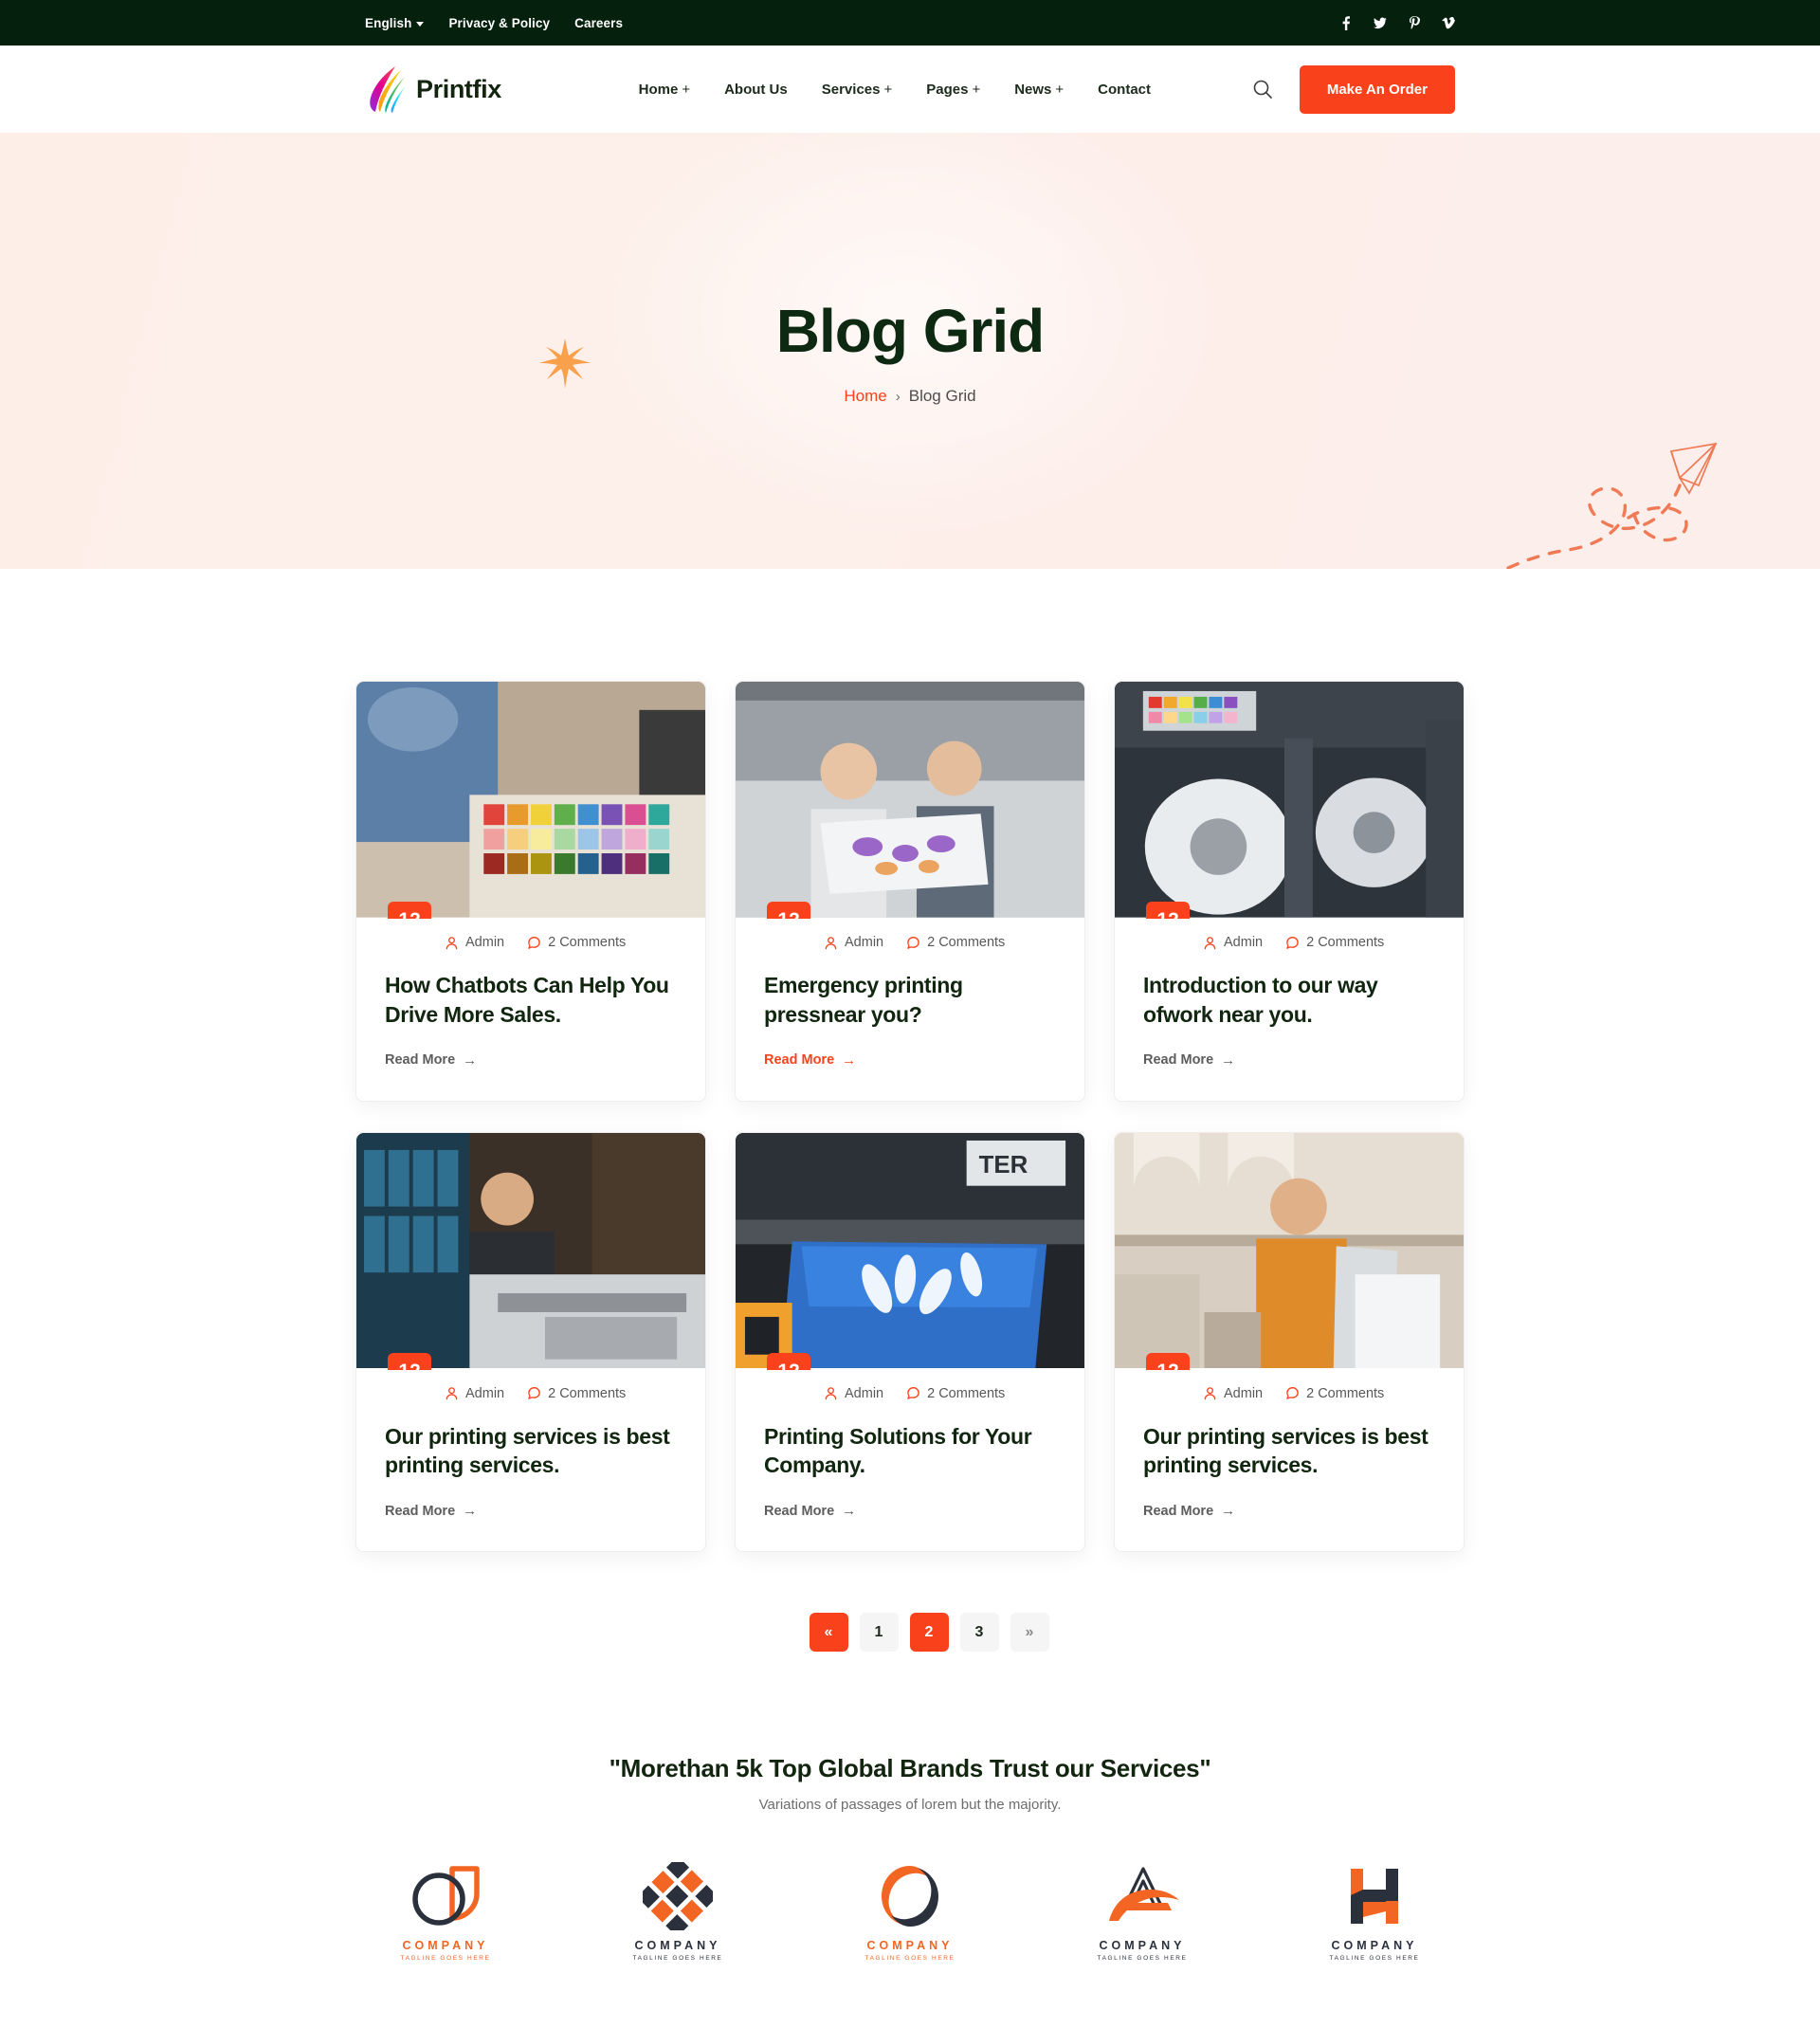 The width and height of the screenshot is (1820, 2028). What do you see at coordinates (799, 1511) in the screenshot?
I see `read-more-label: Read More` at bounding box center [799, 1511].